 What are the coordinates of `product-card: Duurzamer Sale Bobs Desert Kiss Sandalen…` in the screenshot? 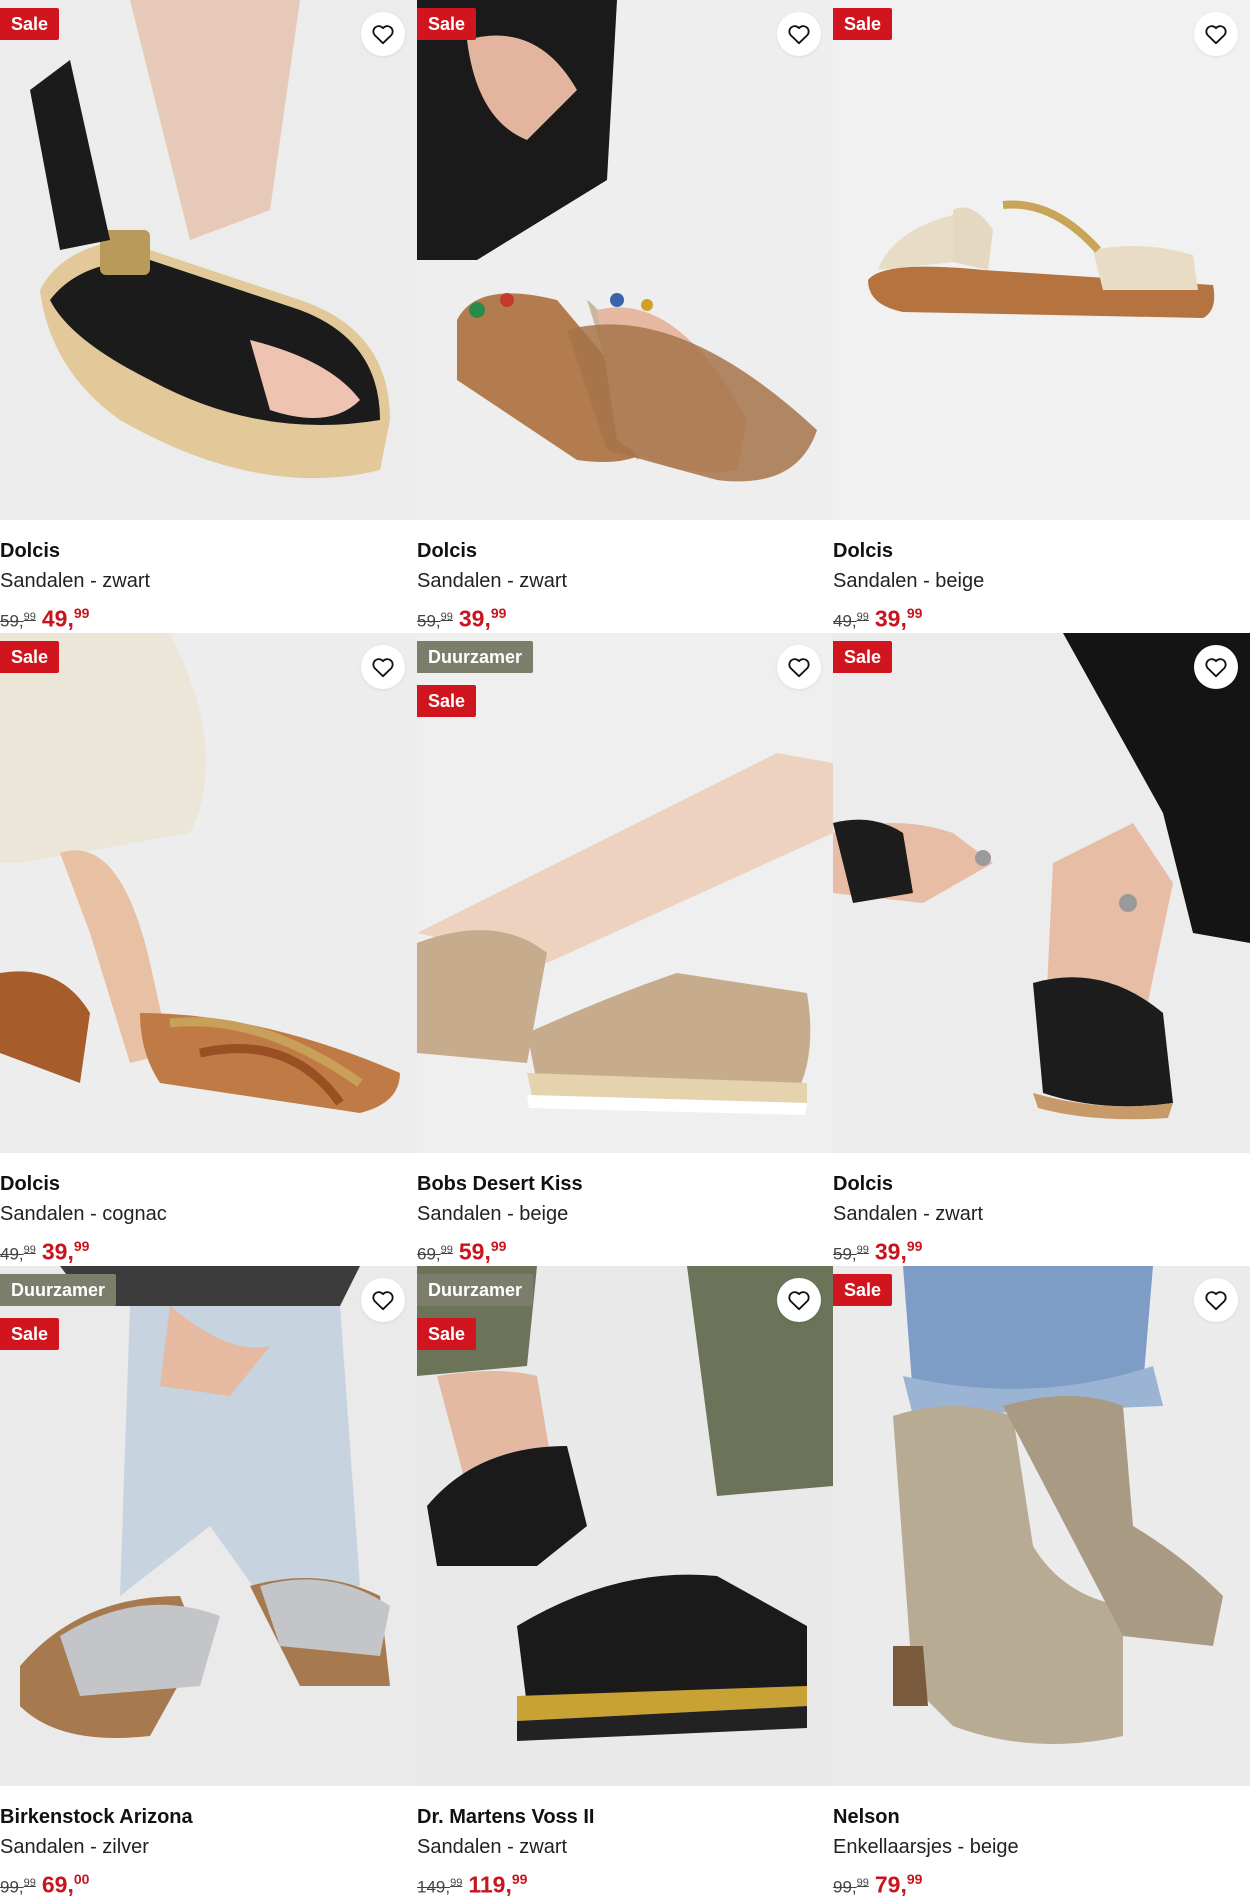 It's located at (625, 949).